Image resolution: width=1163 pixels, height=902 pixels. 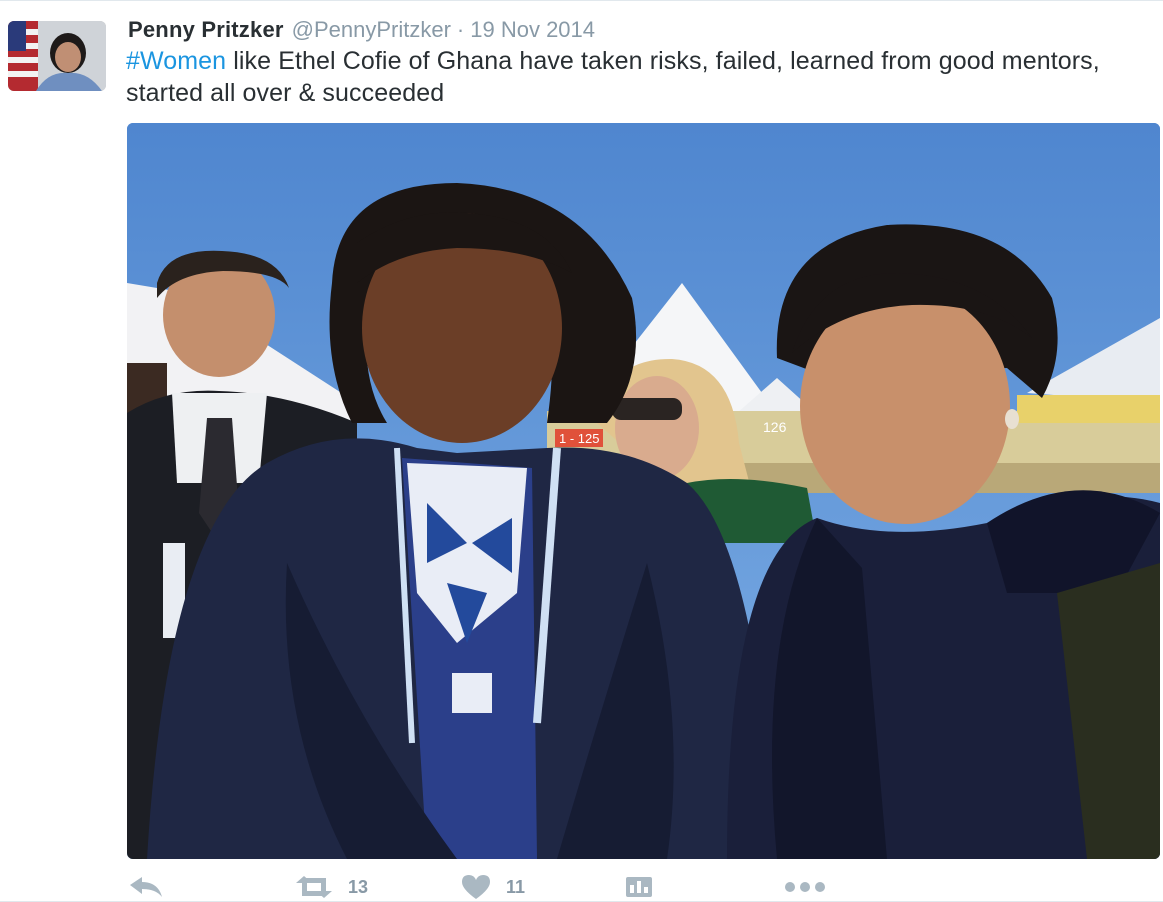 I want to click on avatar, so click(x=57, y=56).